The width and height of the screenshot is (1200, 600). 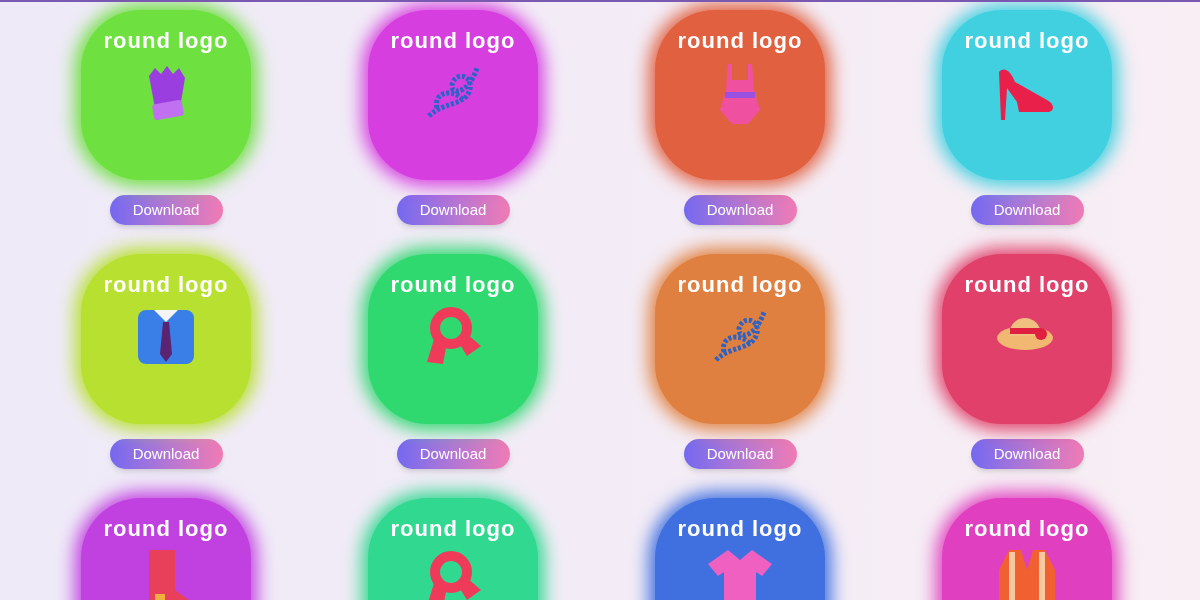 I want to click on swimsuit-icon, so click(x=740, y=94).